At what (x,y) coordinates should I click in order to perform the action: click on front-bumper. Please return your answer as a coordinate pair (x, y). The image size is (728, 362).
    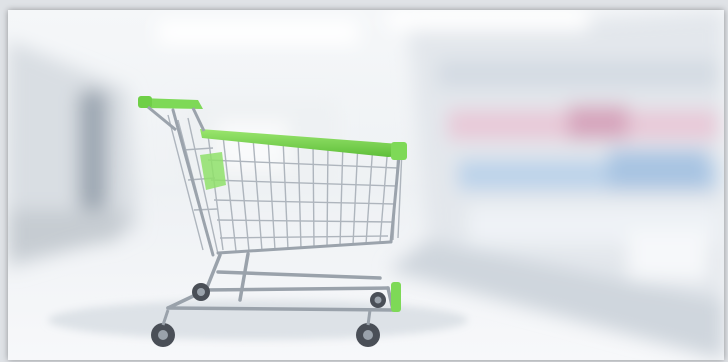
    Looking at the image, I should click on (399, 151).